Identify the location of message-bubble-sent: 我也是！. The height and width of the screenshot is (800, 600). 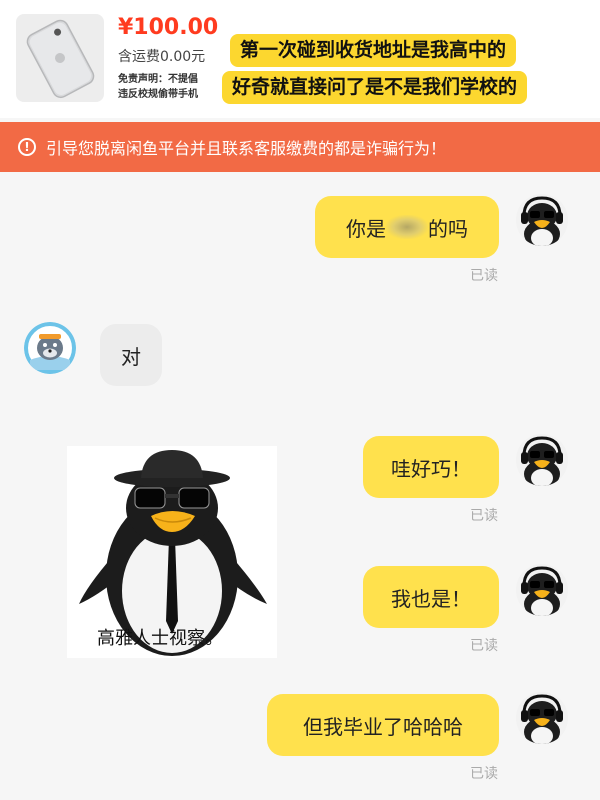
(431, 597).